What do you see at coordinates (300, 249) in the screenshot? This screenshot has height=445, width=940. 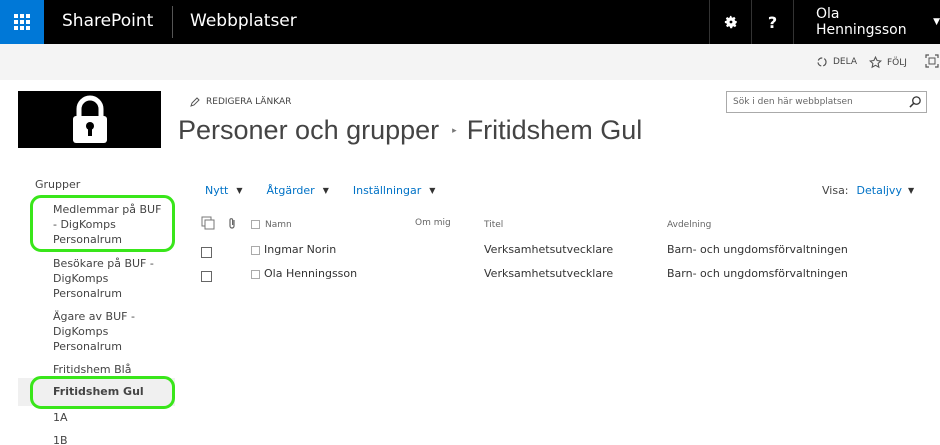 I see `person-name-link: Ingmar Norin` at bounding box center [300, 249].